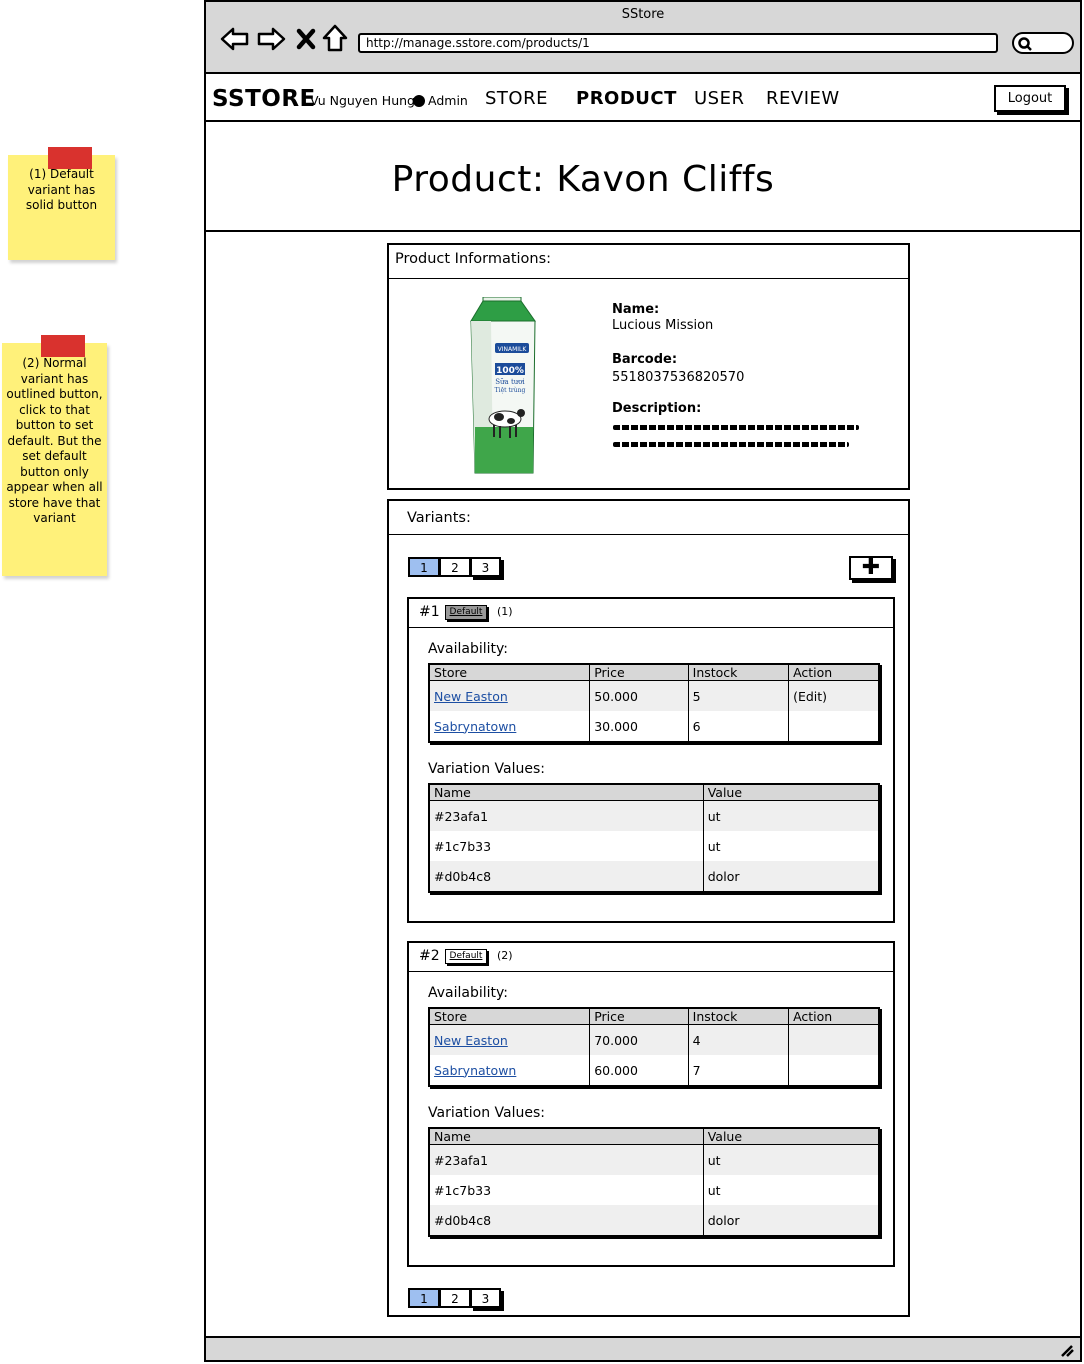  I want to click on nav-user: USER, so click(719, 98).